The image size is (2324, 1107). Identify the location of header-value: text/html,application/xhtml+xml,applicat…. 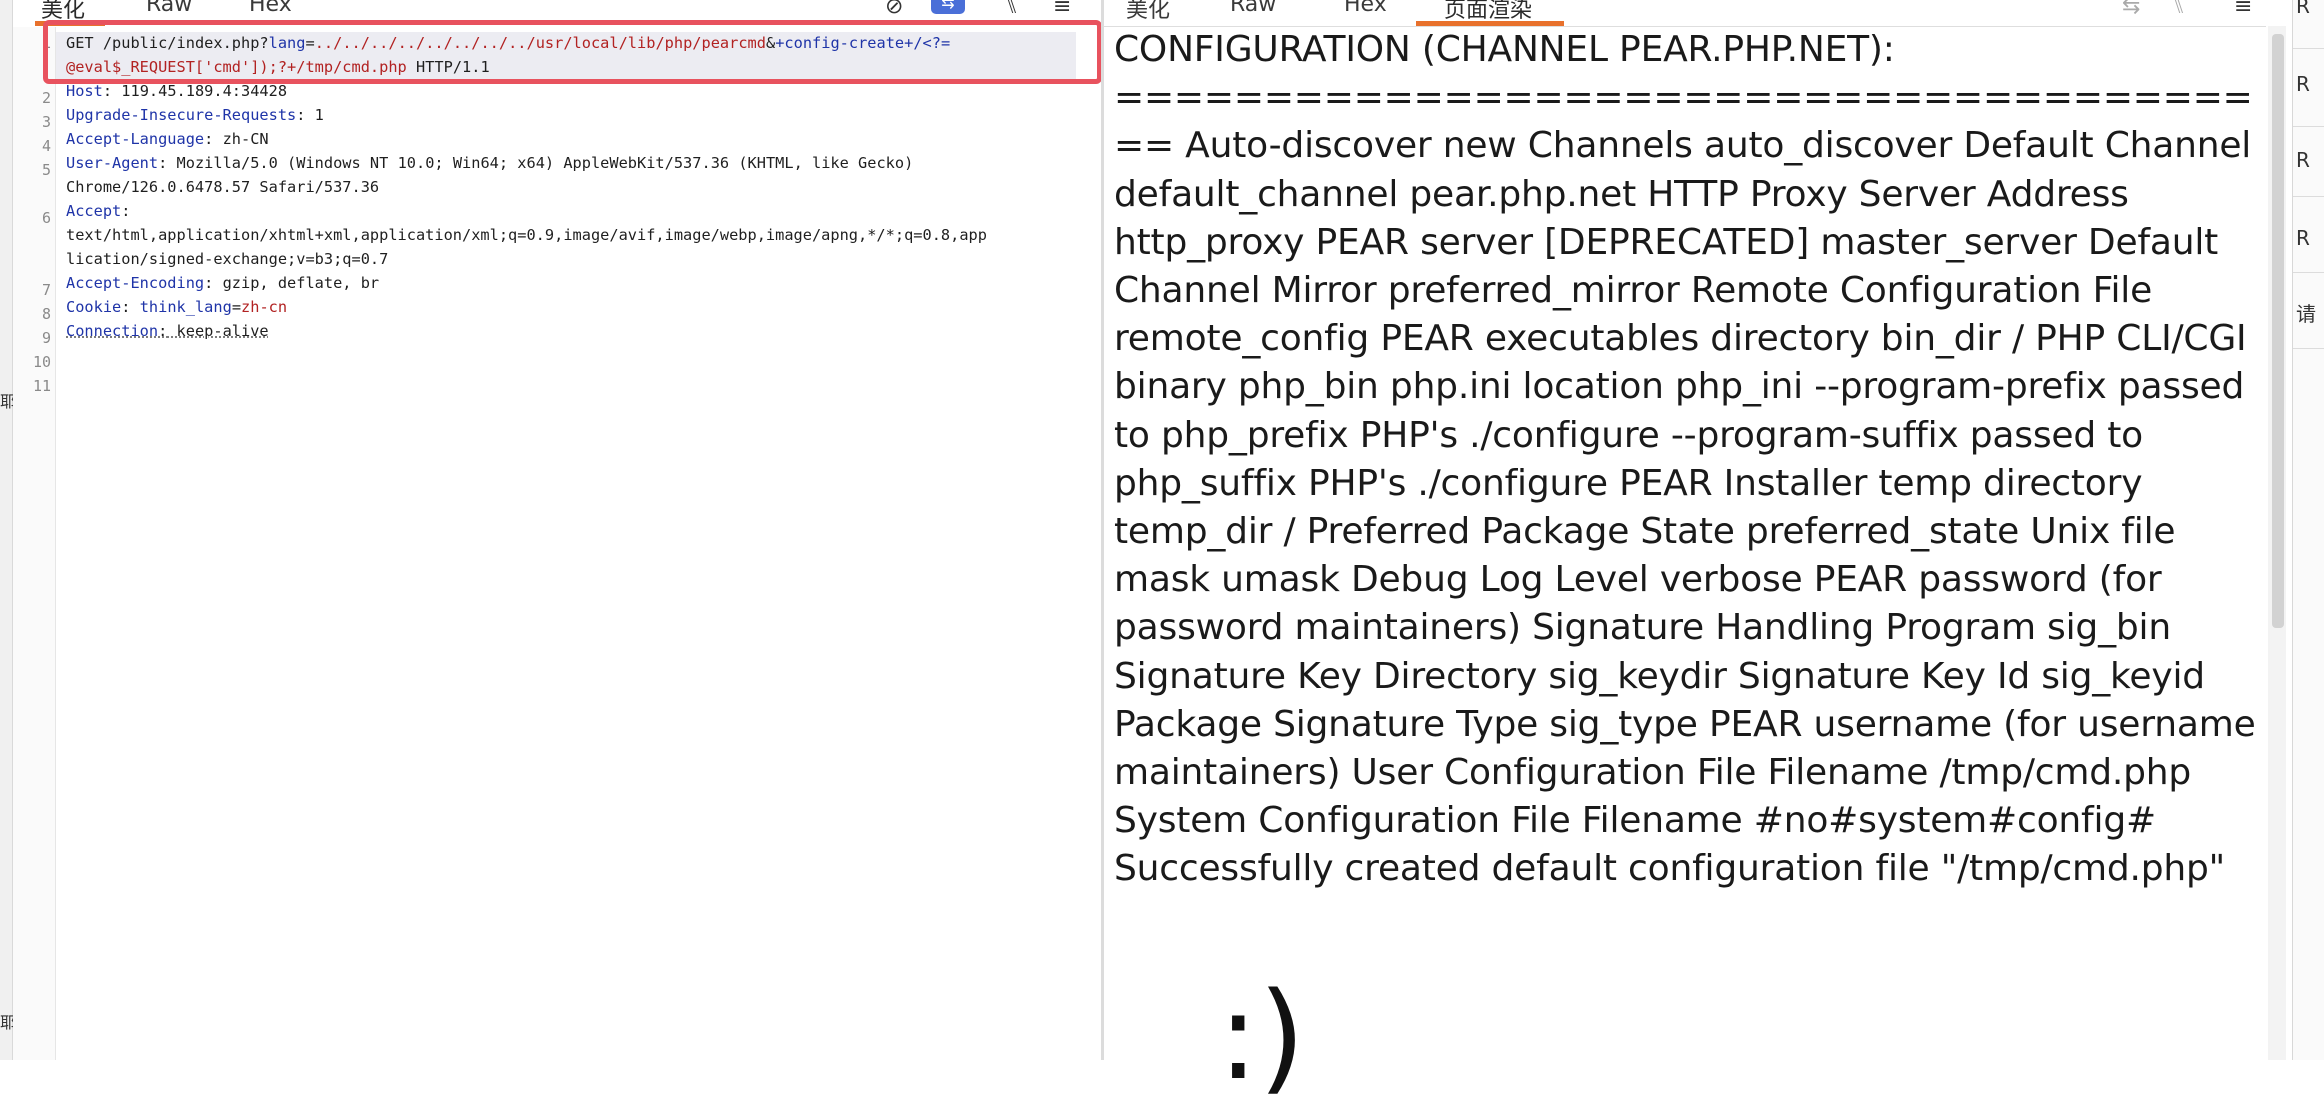
(526, 235).